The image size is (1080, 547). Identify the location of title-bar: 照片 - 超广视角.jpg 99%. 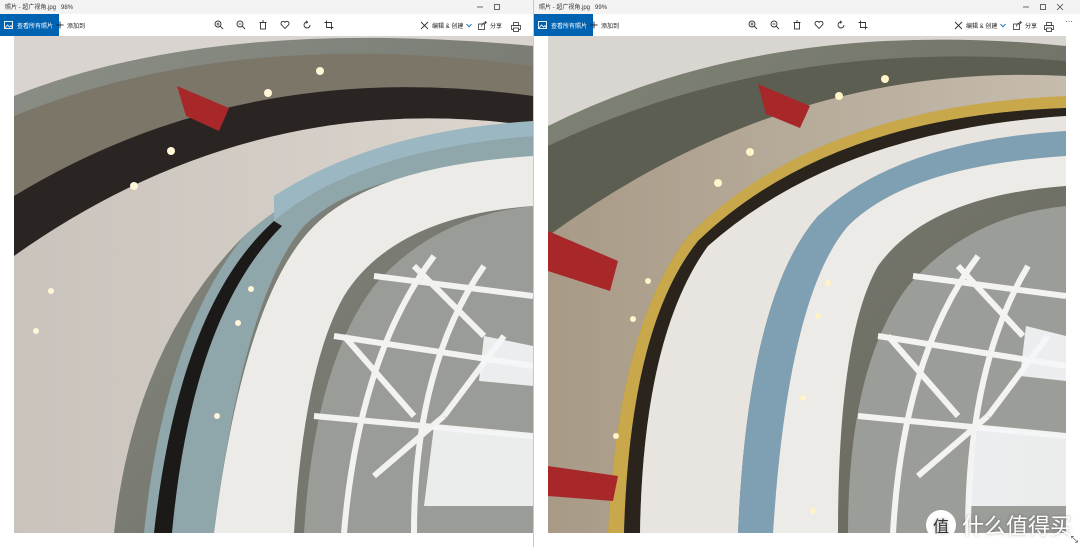
(807, 7).